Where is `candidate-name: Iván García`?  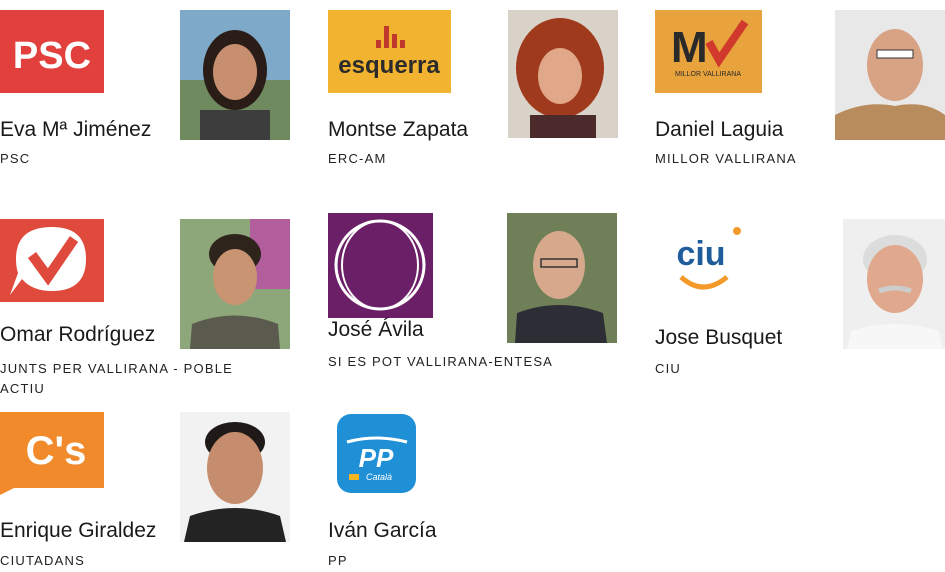
candidate-name: Iván García is located at coordinates (382, 530).